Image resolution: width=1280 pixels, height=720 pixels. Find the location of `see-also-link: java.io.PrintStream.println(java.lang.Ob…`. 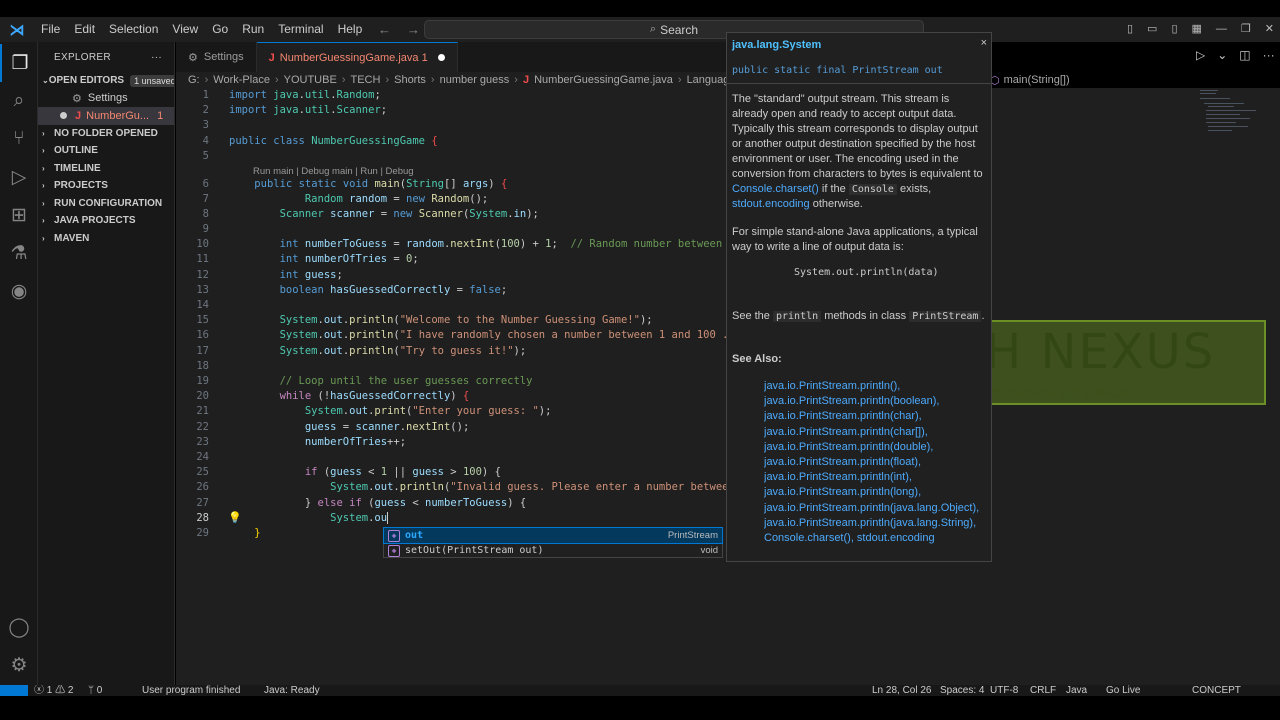

see-also-link: java.io.PrintStream.println(java.lang.Ob… is located at coordinates (877, 508).